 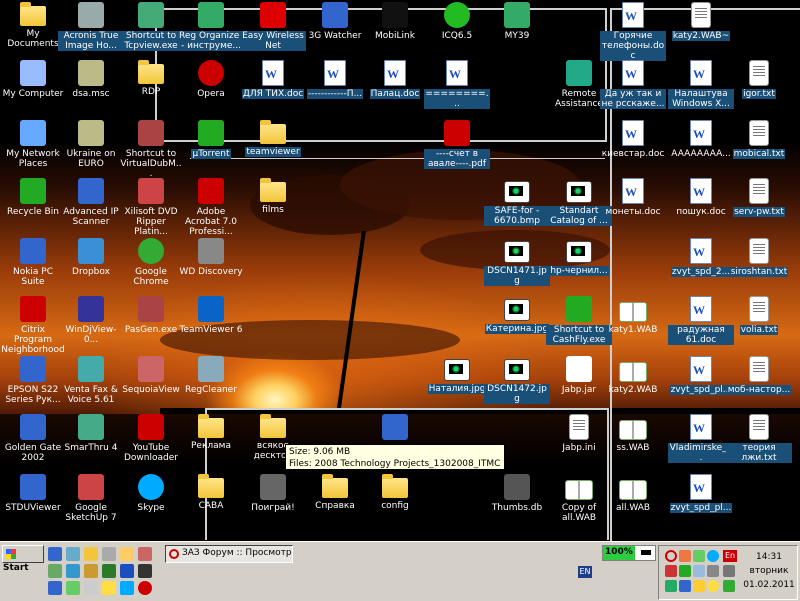 I want to click on desktop-icon-mobical: mobical.txt, so click(x=759, y=139).